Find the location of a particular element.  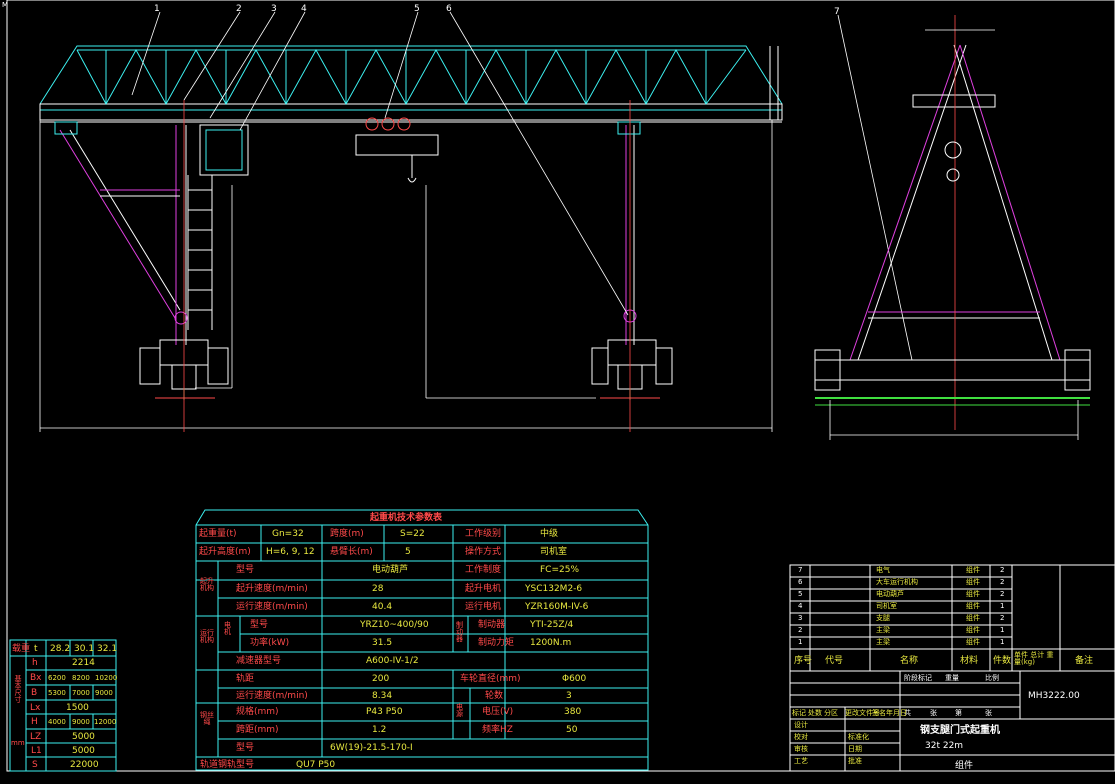

leader-3: 3 is located at coordinates (274, 9).